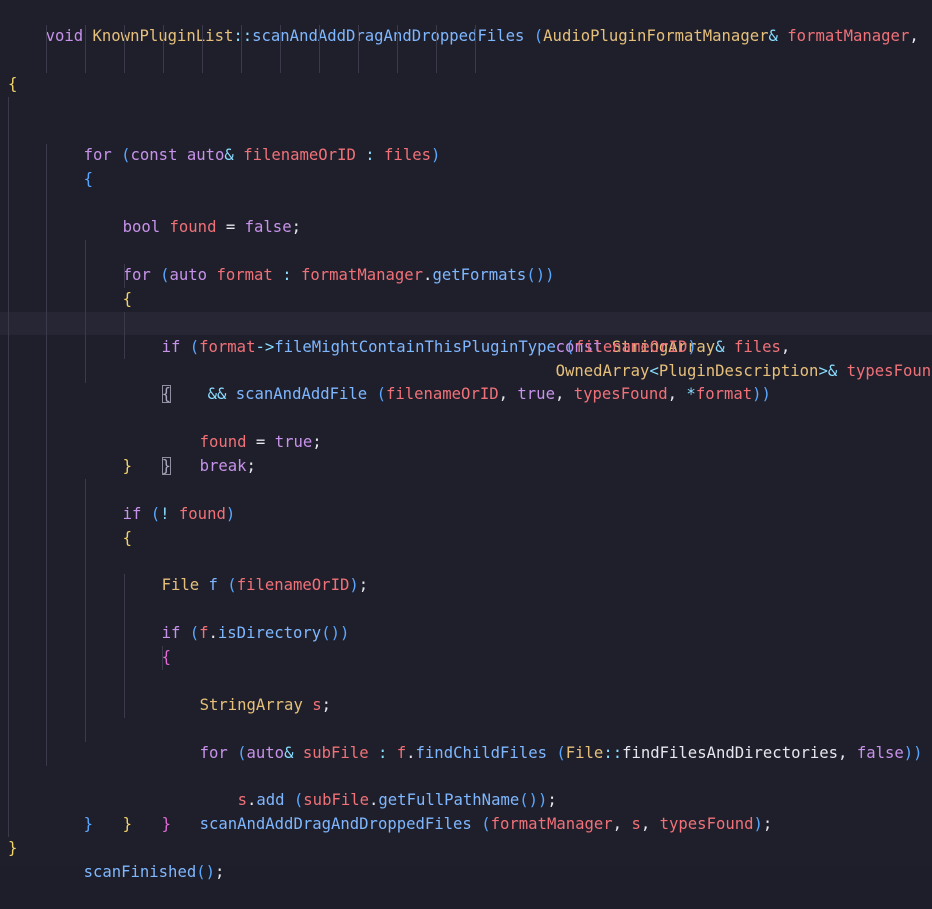  What do you see at coordinates (13, 848) in the screenshot?
I see `code-text: }` at bounding box center [13, 848].